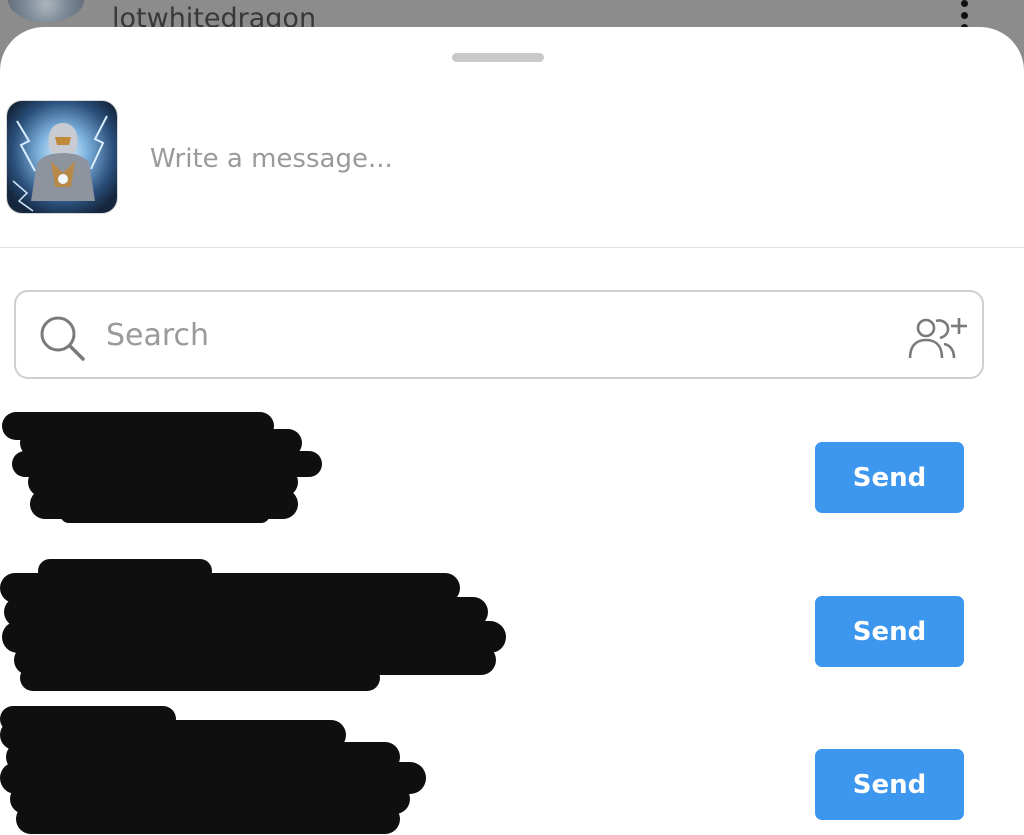 The image size is (1024, 835). Describe the element at coordinates (46, 11) in the screenshot. I see `profile-avatar` at that location.